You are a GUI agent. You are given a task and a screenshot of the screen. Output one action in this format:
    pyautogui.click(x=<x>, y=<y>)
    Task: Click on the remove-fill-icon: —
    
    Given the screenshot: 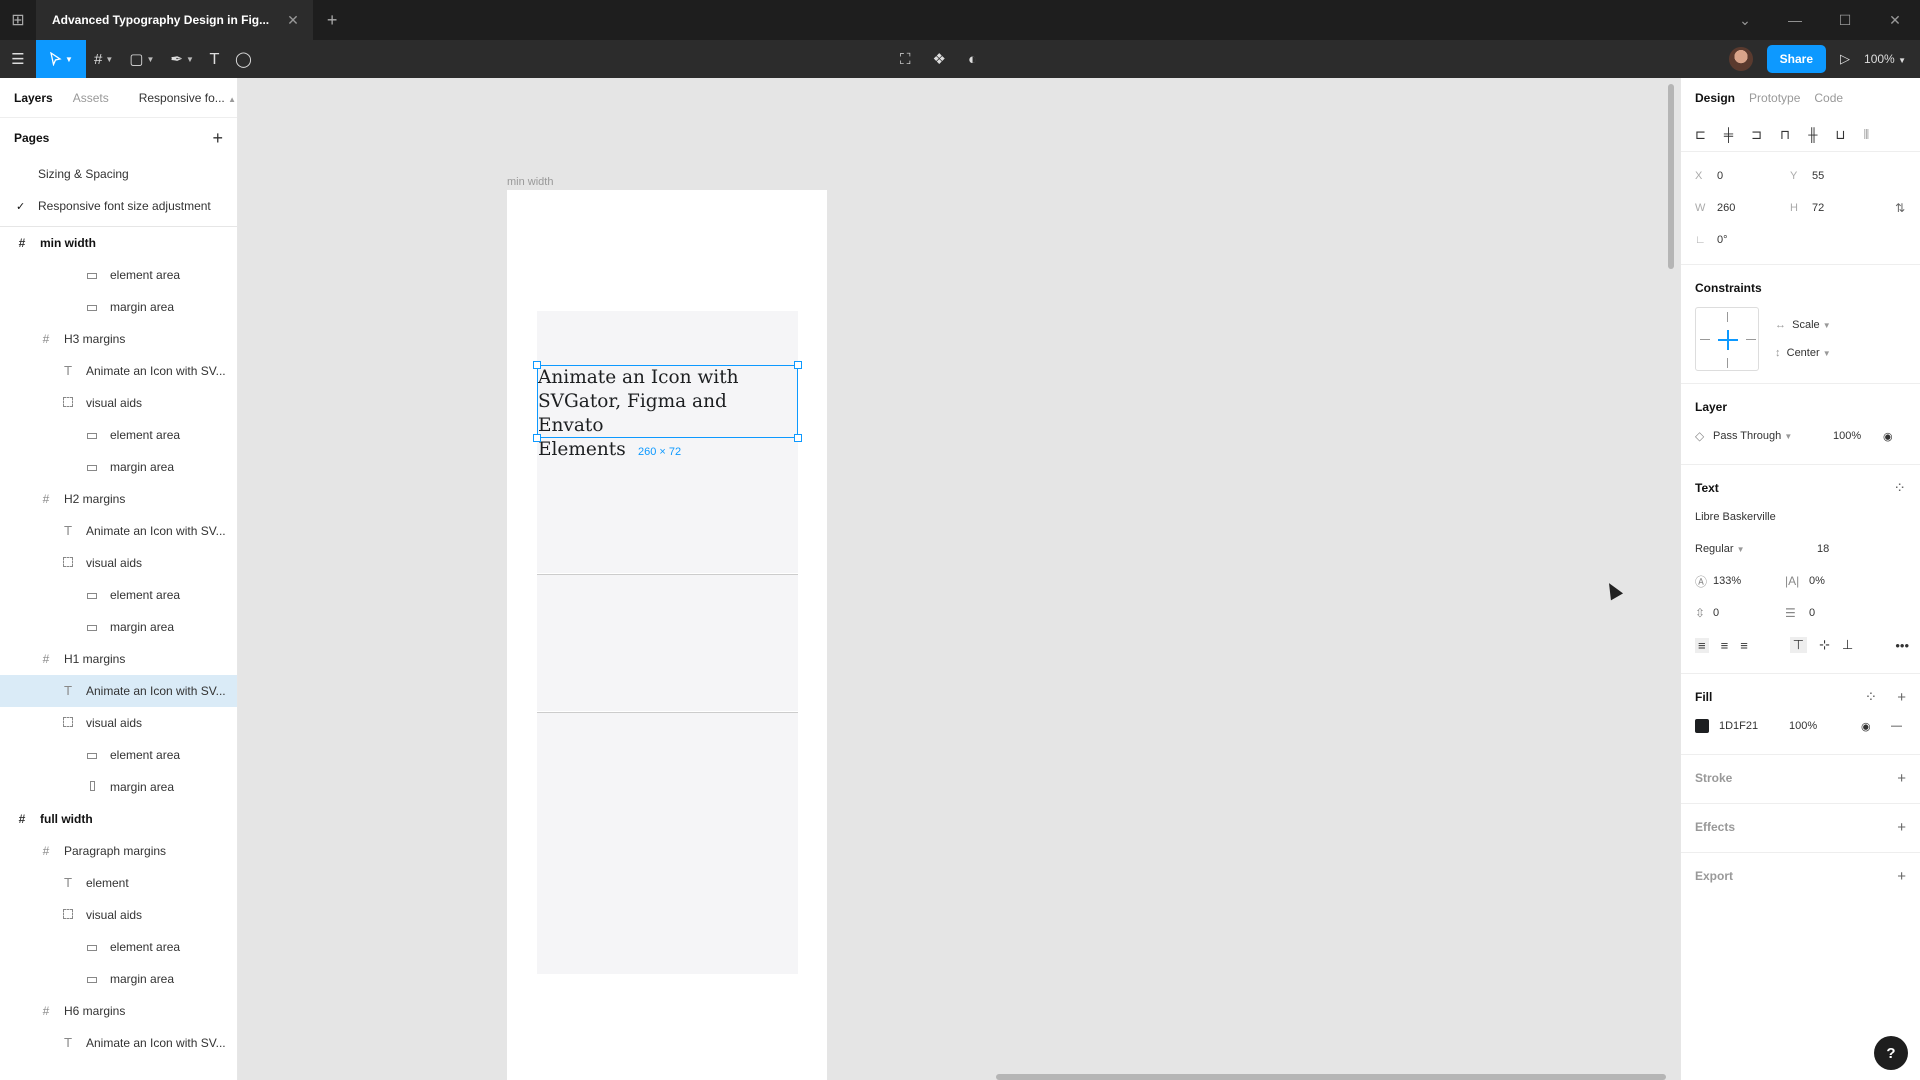 What is the action you would take?
    pyautogui.click(x=1896, y=726)
    